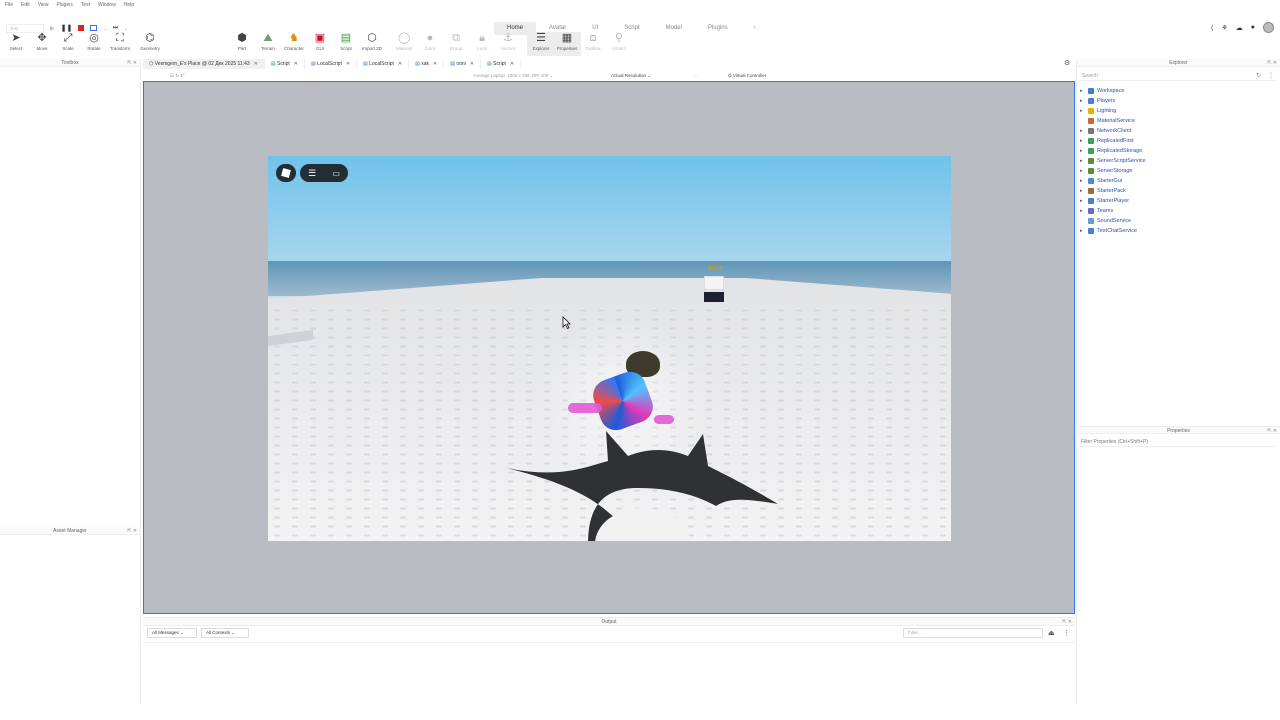 This screenshot has width=1280, height=720. What do you see at coordinates (68, 41) in the screenshot?
I see `scale-tool: ⤢ Scale` at bounding box center [68, 41].